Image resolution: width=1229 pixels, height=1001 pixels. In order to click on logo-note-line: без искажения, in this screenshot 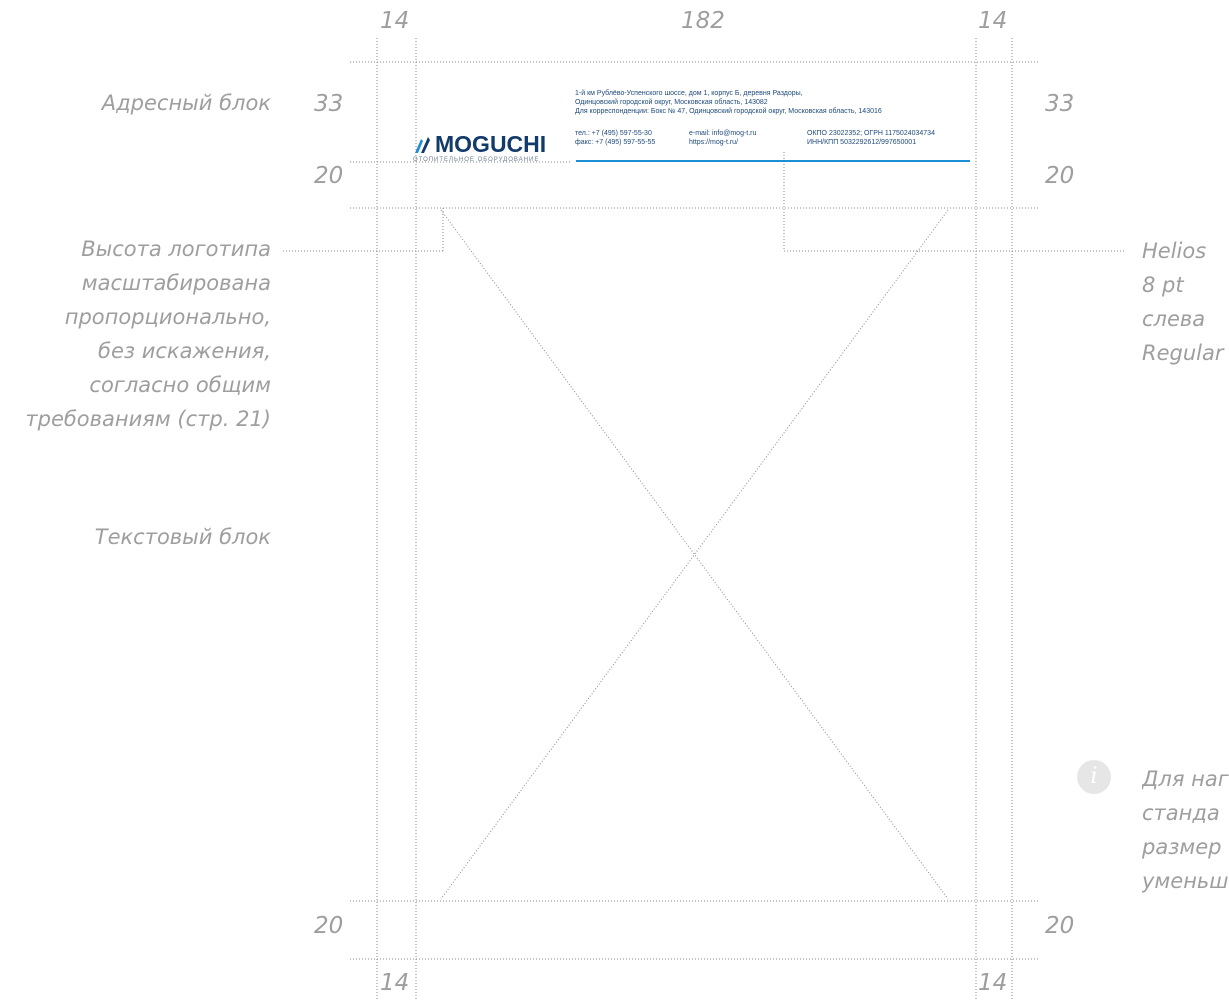, I will do `click(184, 351)`.